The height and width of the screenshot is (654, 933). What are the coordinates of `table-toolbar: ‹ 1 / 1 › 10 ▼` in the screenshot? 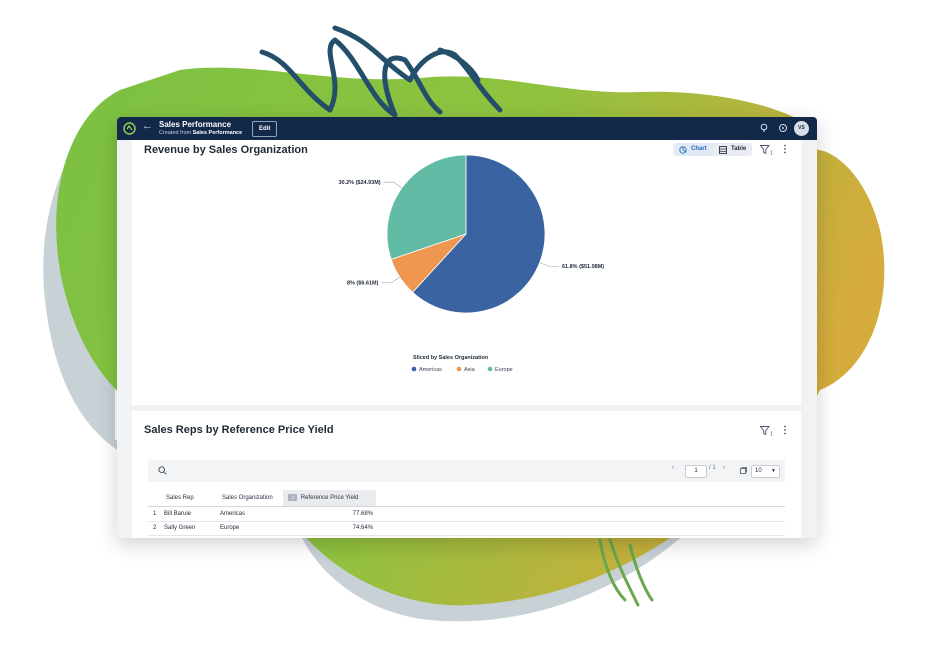 It's located at (466, 471).